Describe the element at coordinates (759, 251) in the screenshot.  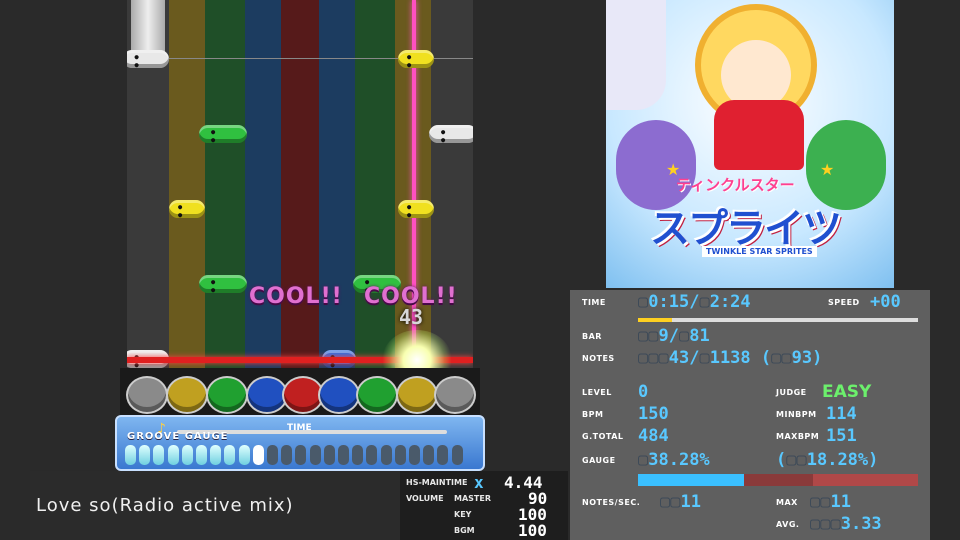
I see `banner-subtitle: TWINKLE STAR SPRITES` at that location.